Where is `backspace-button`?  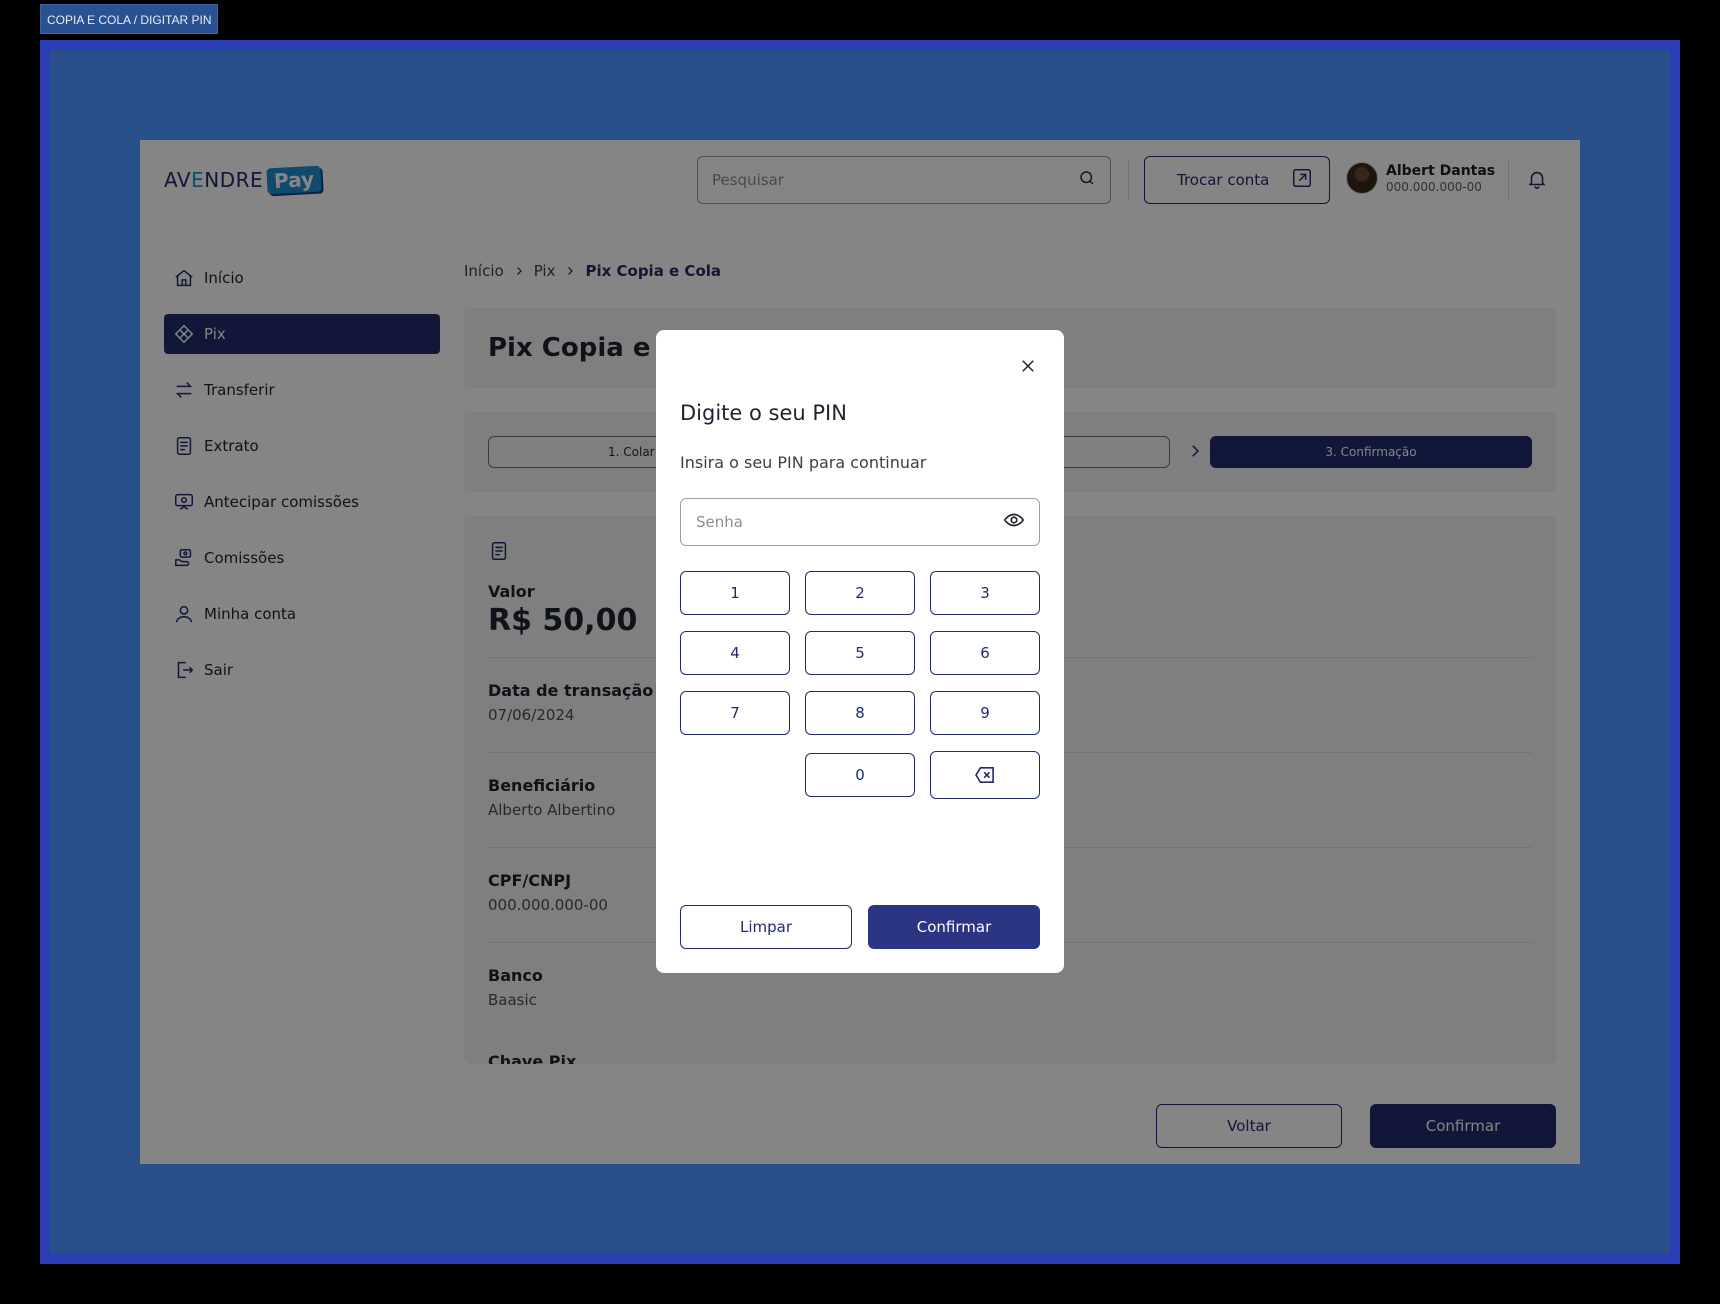
backspace-button is located at coordinates (985, 775).